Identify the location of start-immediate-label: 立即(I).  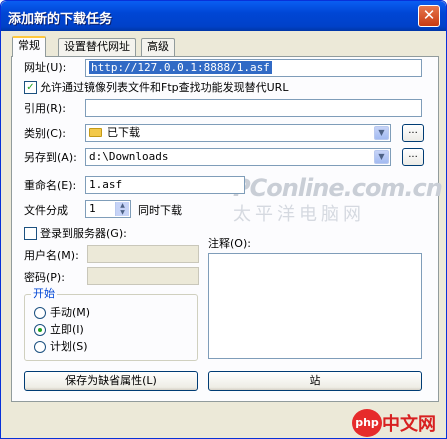
(67, 329).